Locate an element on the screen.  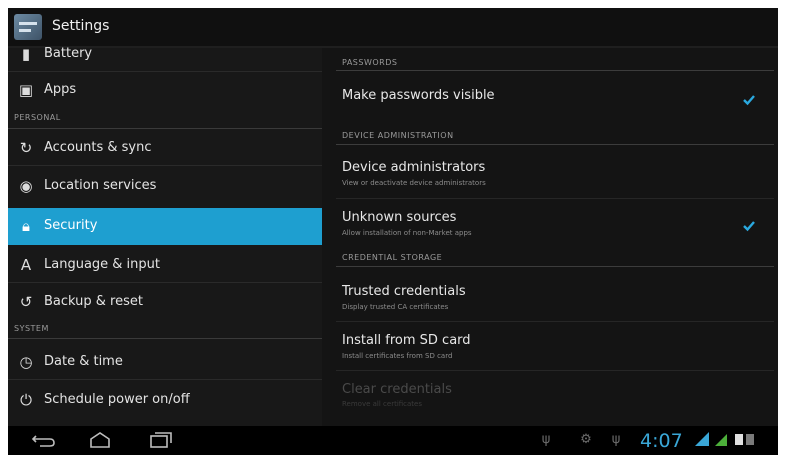
sidebar-item-backup: ↺ Backup & reset is located at coordinates (165, 302).